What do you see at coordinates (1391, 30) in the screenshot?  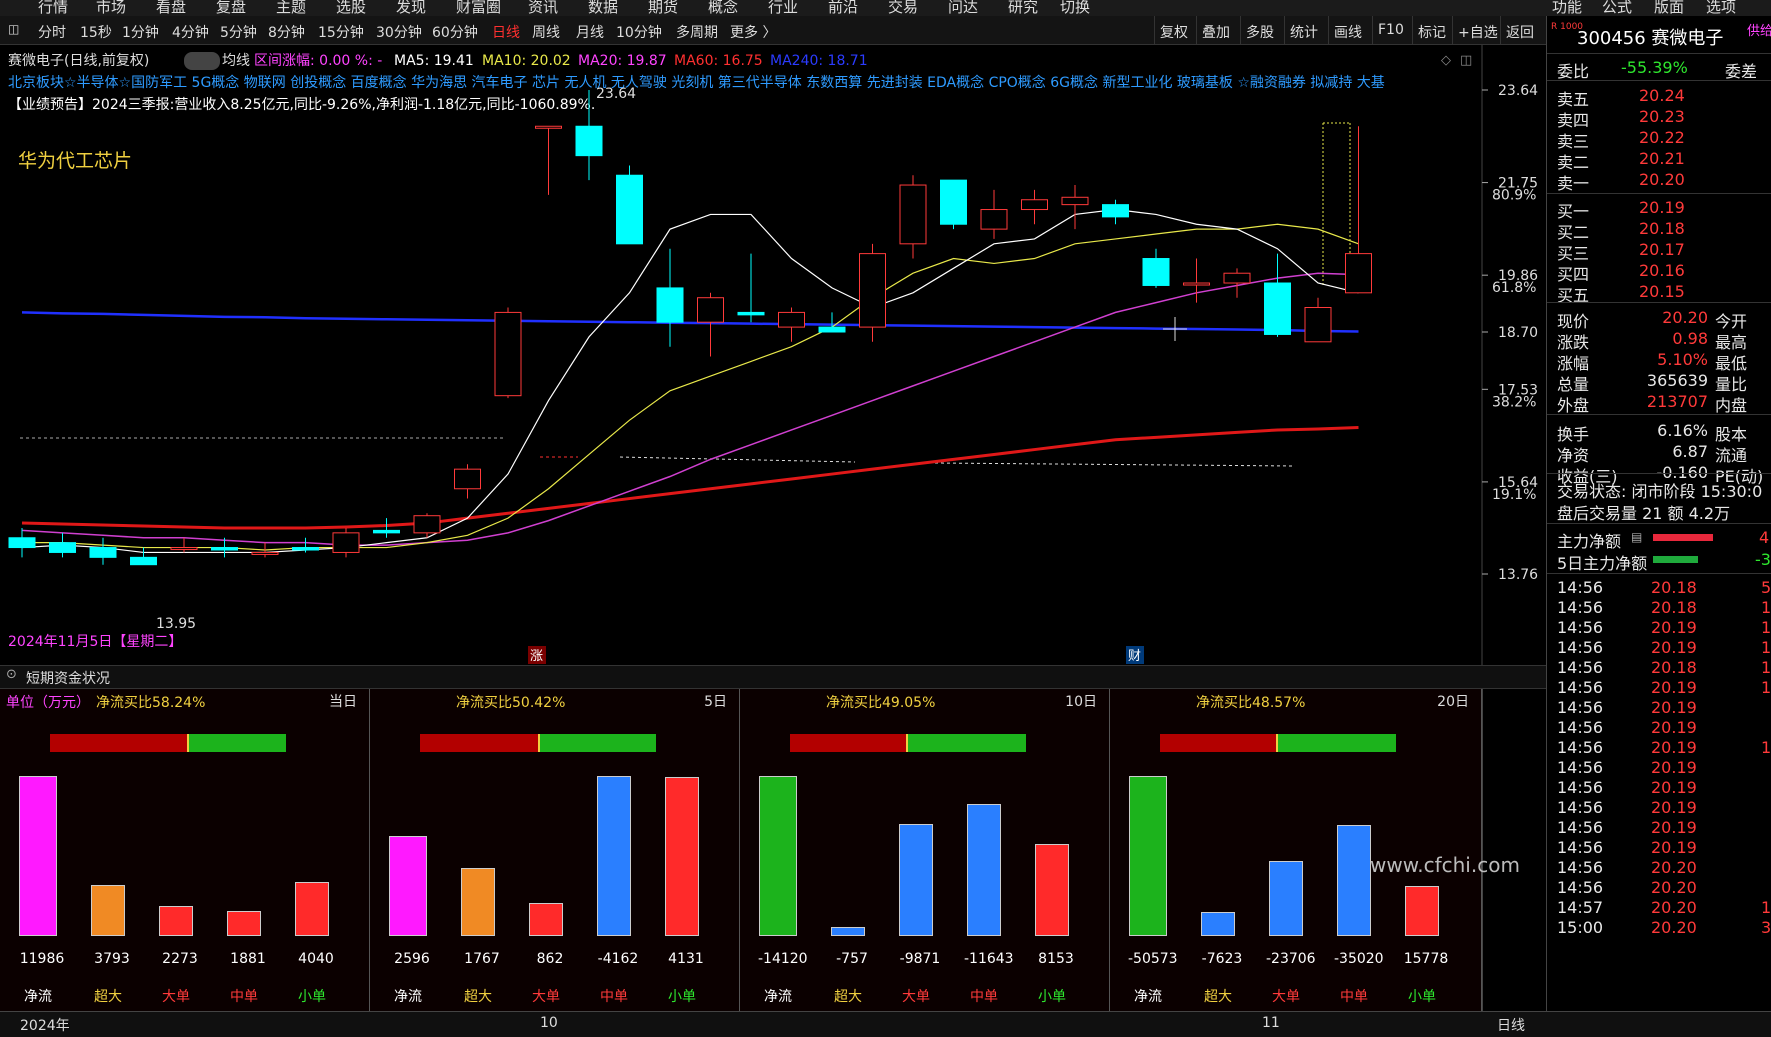 I see `toolbar-button-5: F10` at bounding box center [1391, 30].